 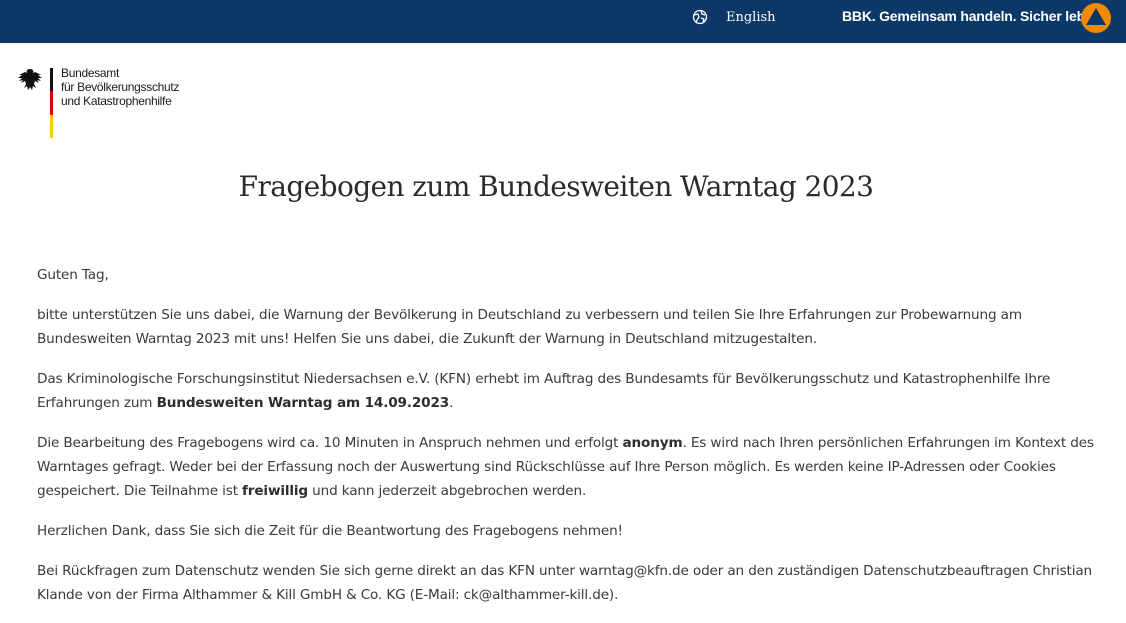 What do you see at coordinates (751, 17) in the screenshot?
I see `language-label: English` at bounding box center [751, 17].